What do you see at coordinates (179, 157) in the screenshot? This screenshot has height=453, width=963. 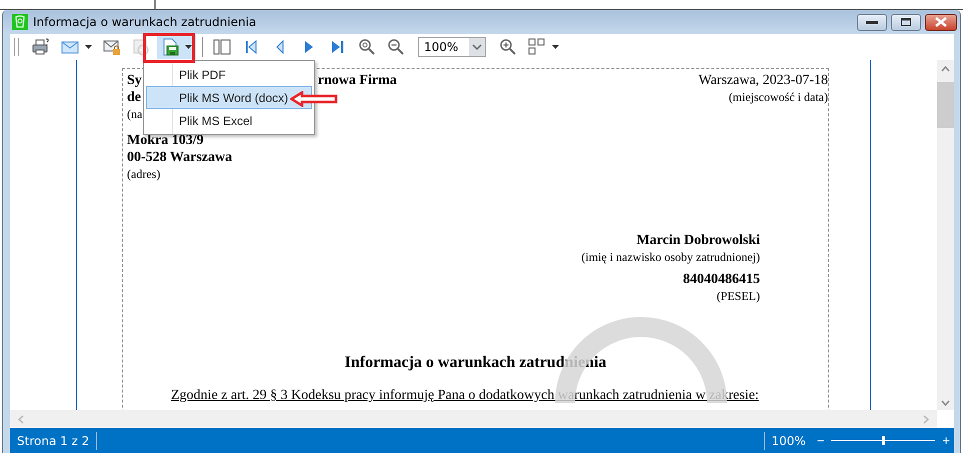 I see `sender-city: 00-528 Warszawa` at bounding box center [179, 157].